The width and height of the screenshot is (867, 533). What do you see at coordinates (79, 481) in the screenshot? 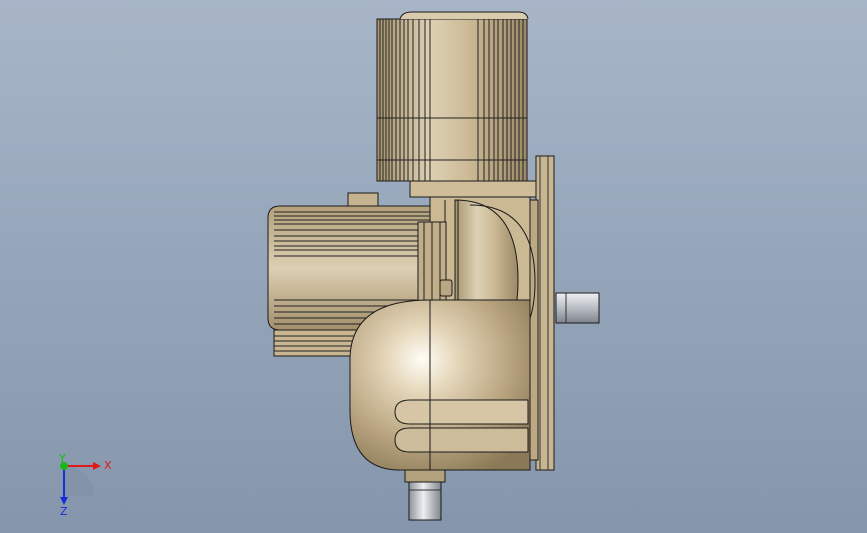
I see `triad-plane-shading` at bounding box center [79, 481].